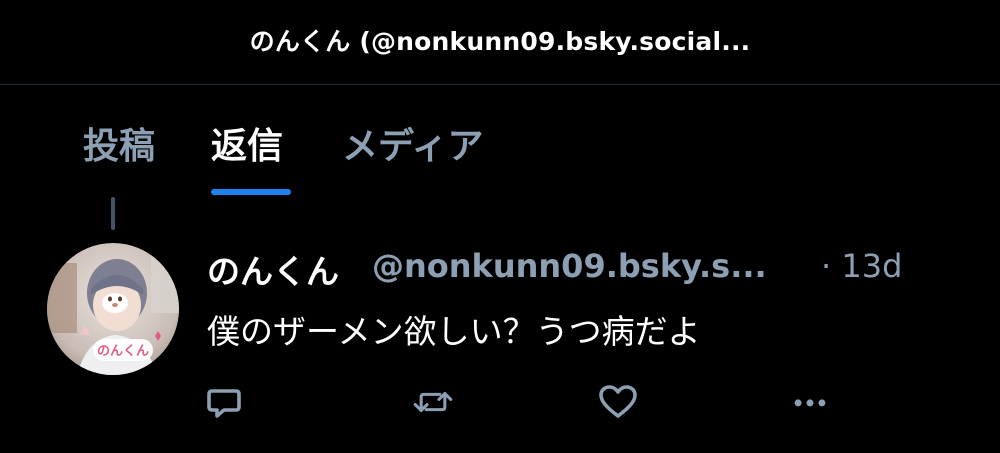  I want to click on tab-posts: 投稿, so click(119, 143).